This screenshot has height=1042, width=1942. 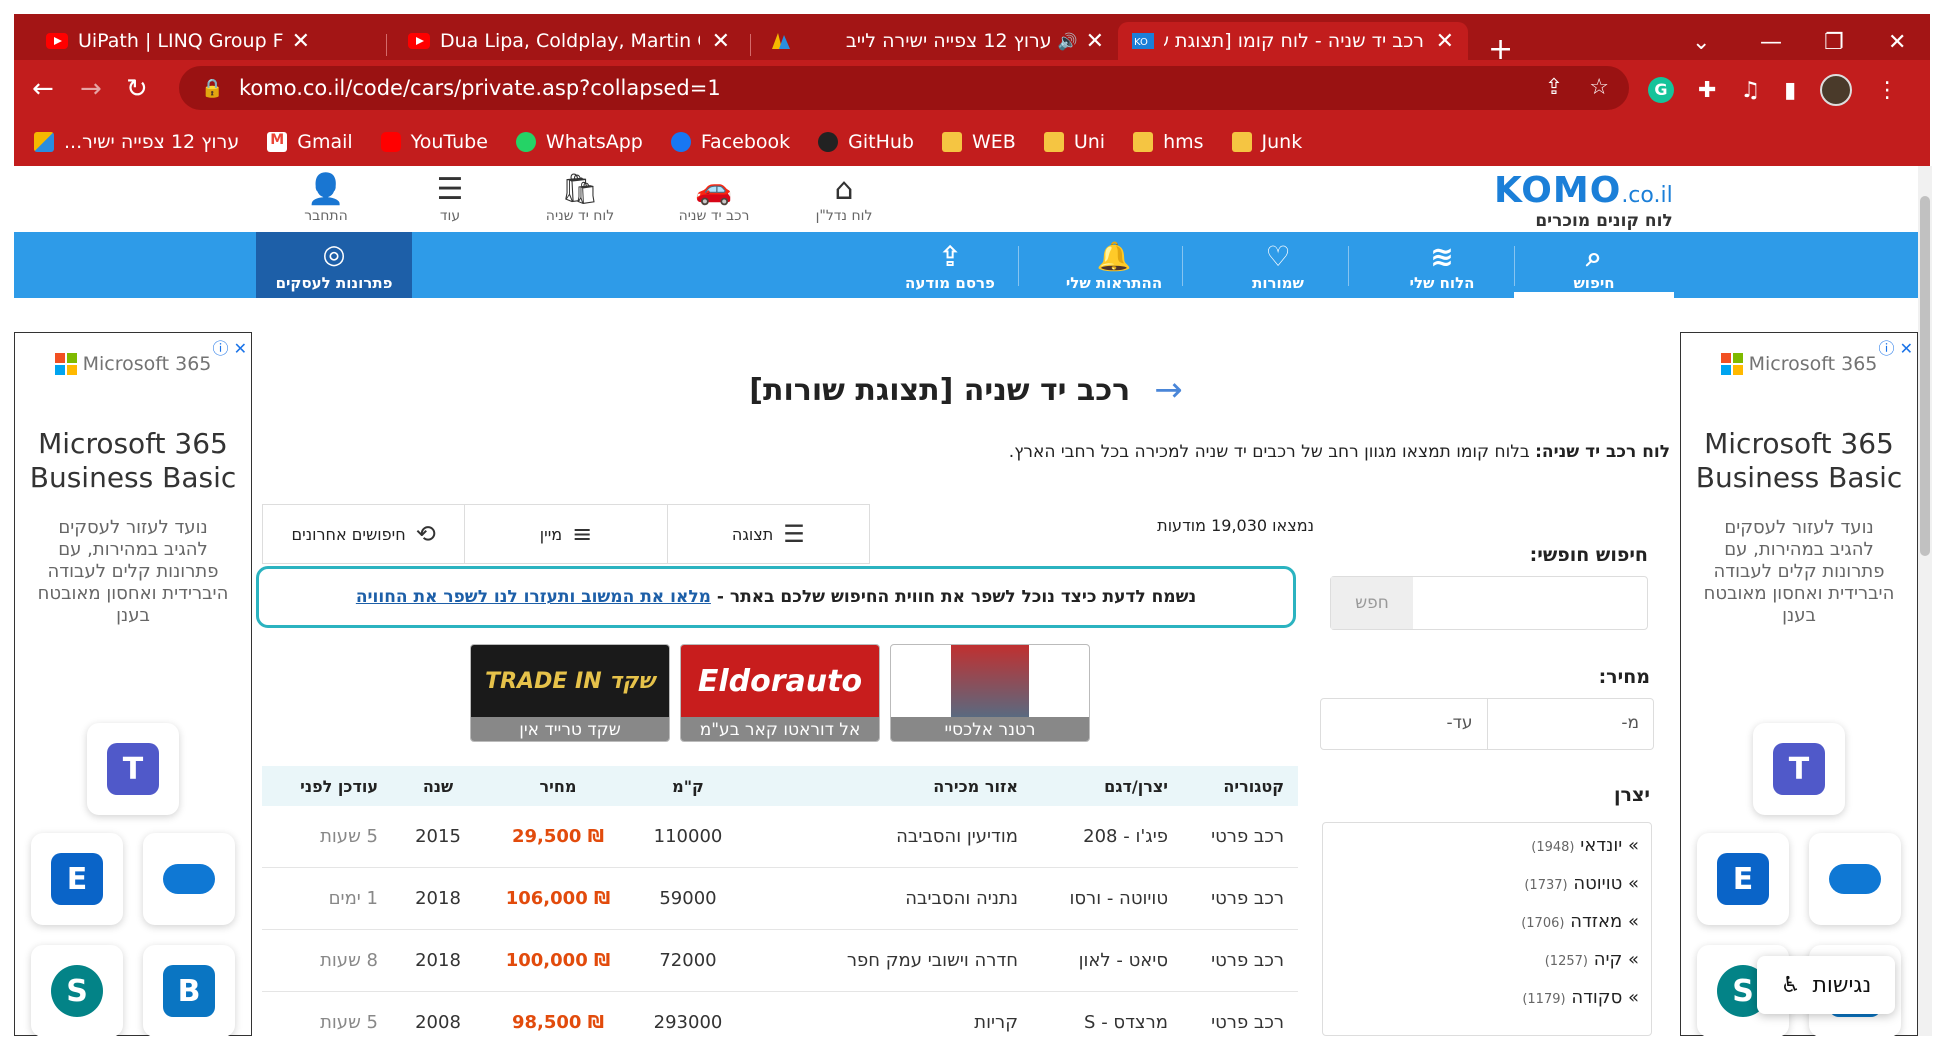 I want to click on column-header: שנה, so click(x=438, y=786).